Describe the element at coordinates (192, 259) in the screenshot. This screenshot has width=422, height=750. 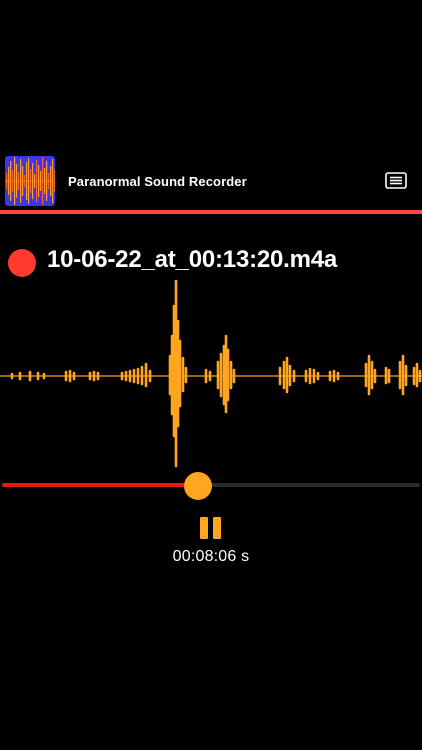
I see `recording-file-name: 10-06-22_at_00:13:20.m4a` at that location.